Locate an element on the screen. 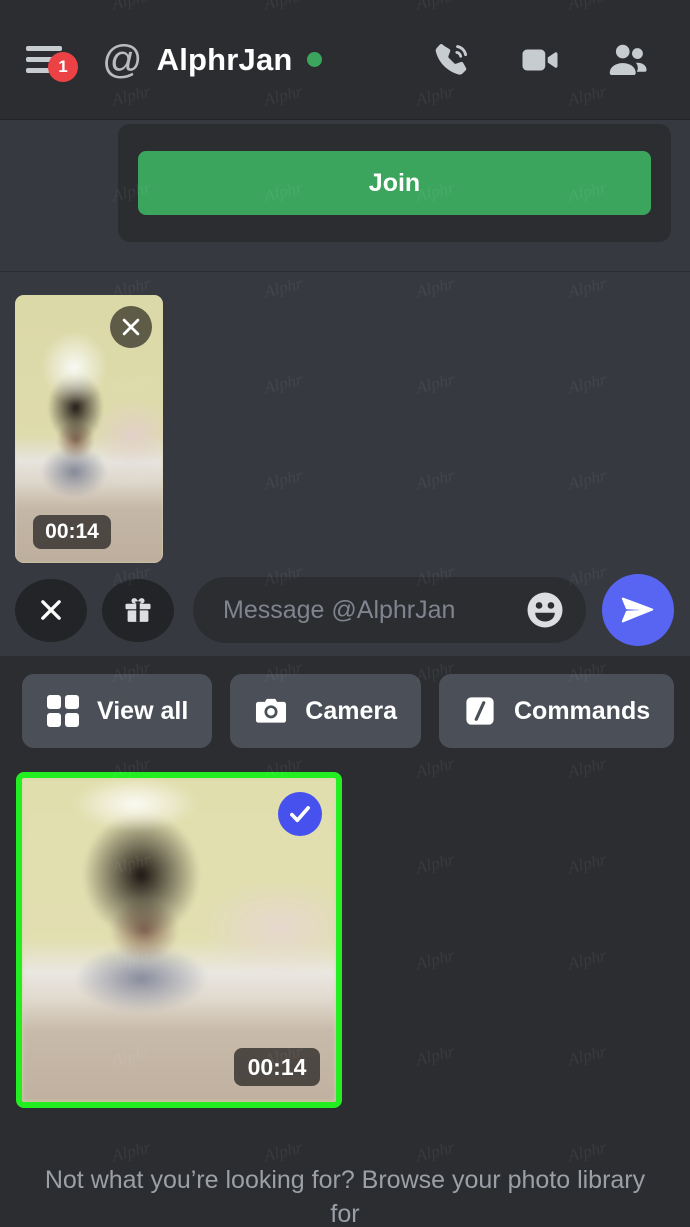 This screenshot has width=690, height=1227. message-placeholder: Message @AlphrJan is located at coordinates (339, 609).